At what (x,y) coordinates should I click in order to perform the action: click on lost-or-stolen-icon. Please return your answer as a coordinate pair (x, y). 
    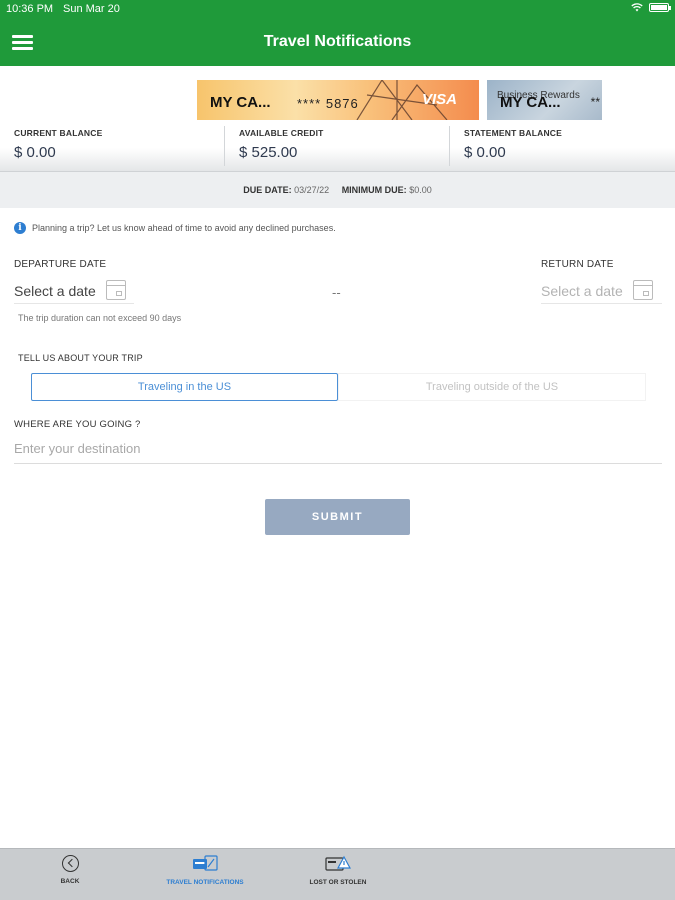
    Looking at the image, I should click on (338, 863).